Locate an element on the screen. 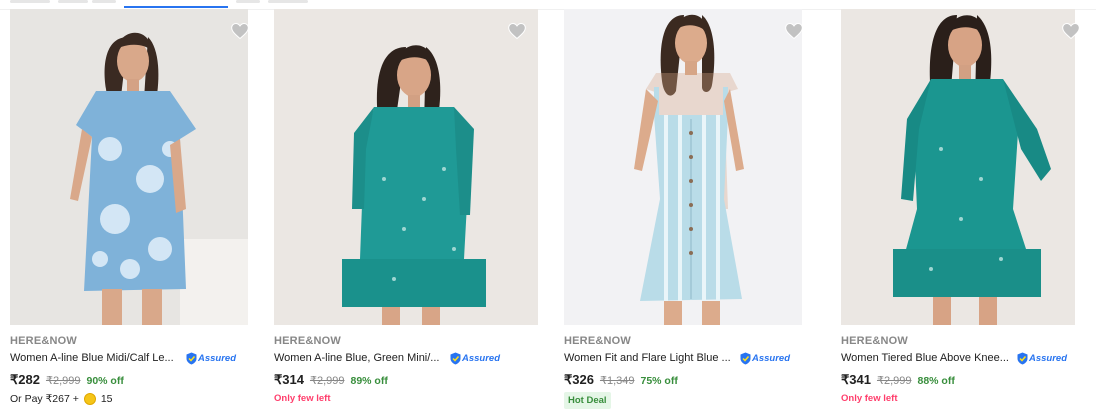  selling-price: ₹282 is located at coordinates (25, 379).